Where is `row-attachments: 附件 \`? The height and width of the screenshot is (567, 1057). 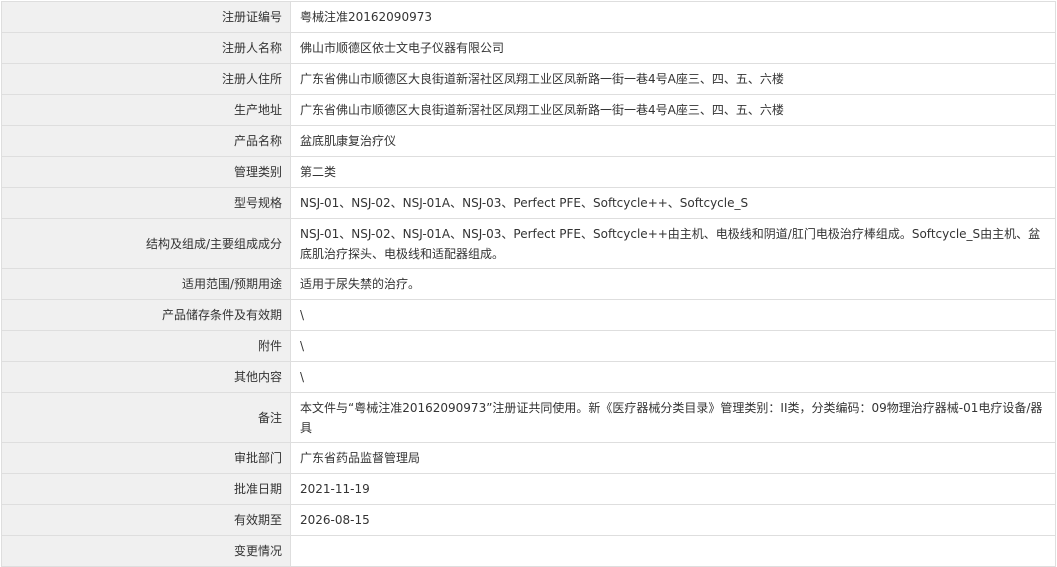 row-attachments: 附件 \ is located at coordinates (528, 346).